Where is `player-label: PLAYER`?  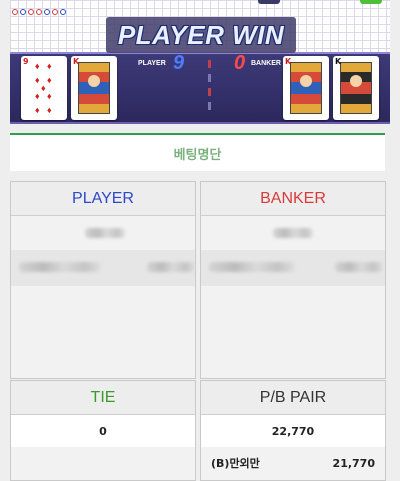 player-label: PLAYER is located at coordinates (152, 63).